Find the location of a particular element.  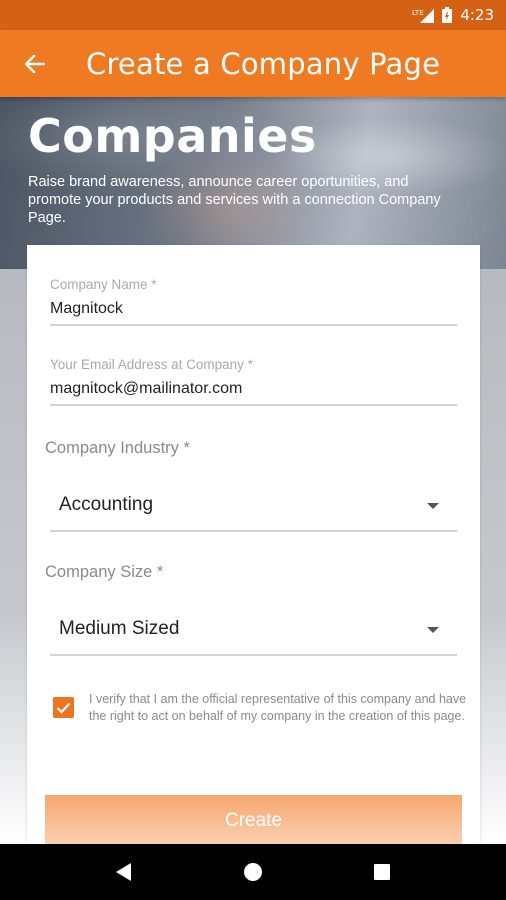

verify-checkbox is located at coordinates (63, 707).